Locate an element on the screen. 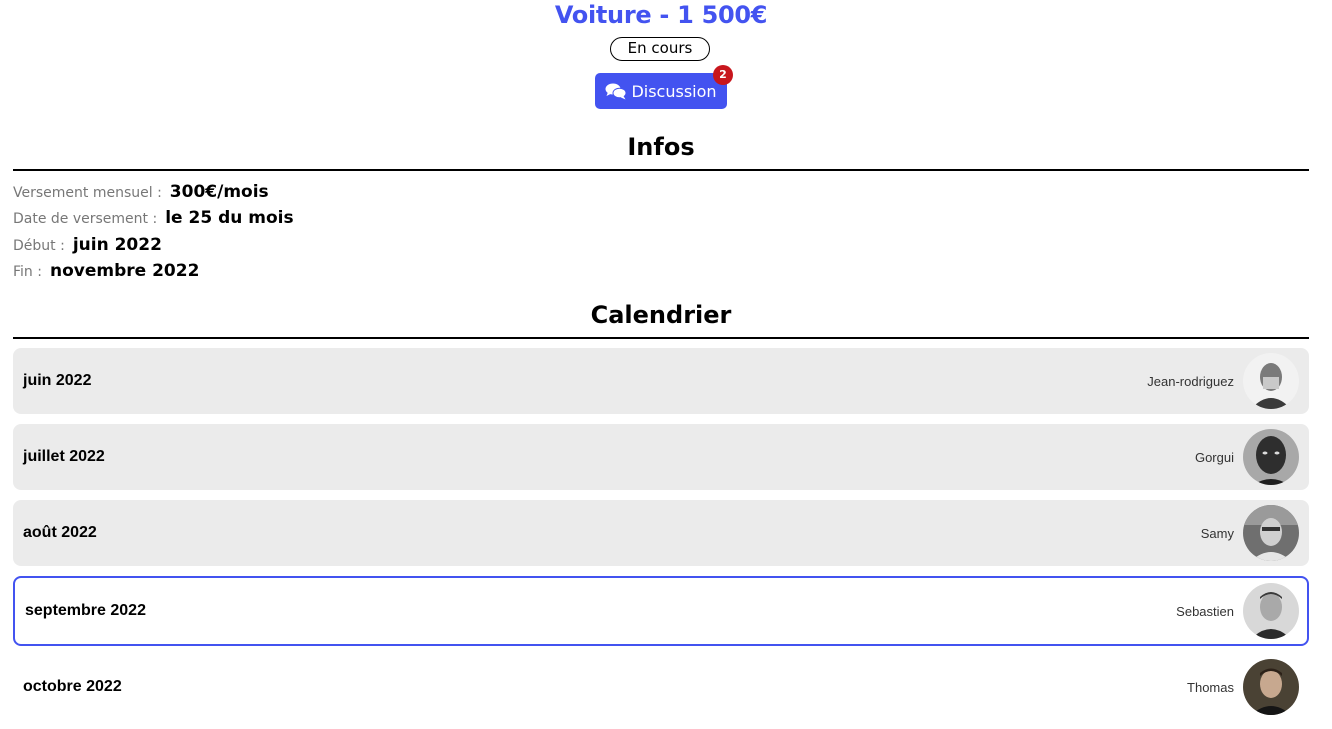 The width and height of the screenshot is (1332, 729). beneficiary-name: Thomas is located at coordinates (1210, 687).